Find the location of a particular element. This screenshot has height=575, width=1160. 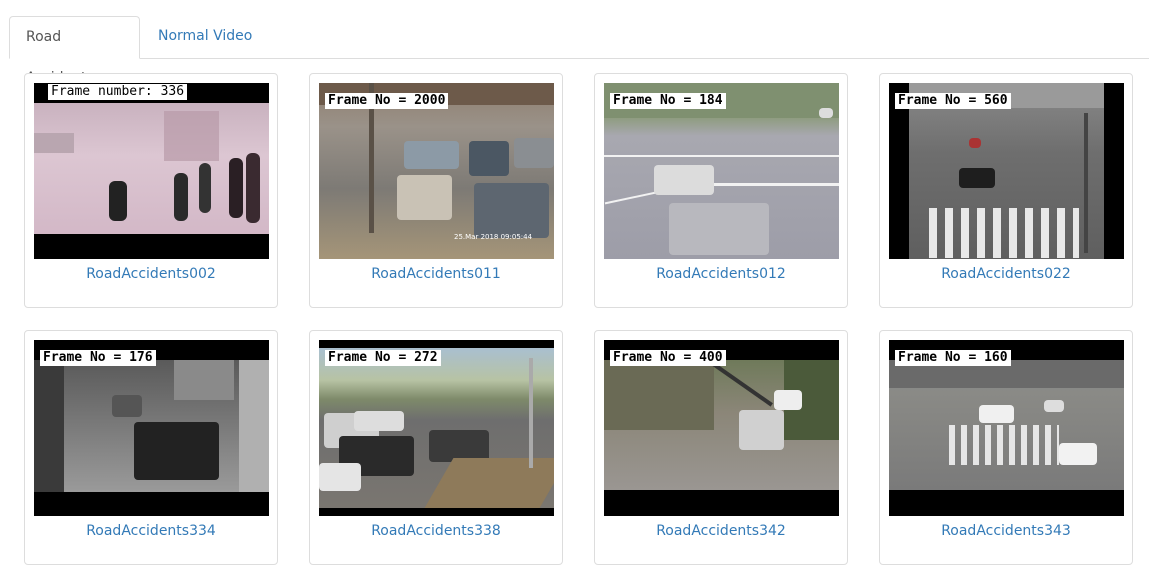

video-name-link: RoadAccidents011 is located at coordinates (436, 274).